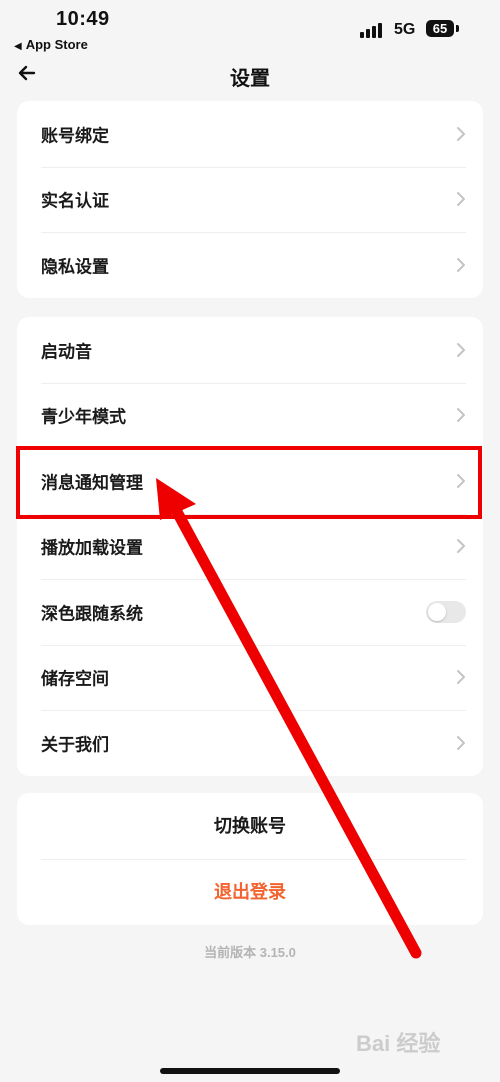 Image resolution: width=500 pixels, height=1082 pixels. I want to click on dark-mode-toggle, so click(446, 611).